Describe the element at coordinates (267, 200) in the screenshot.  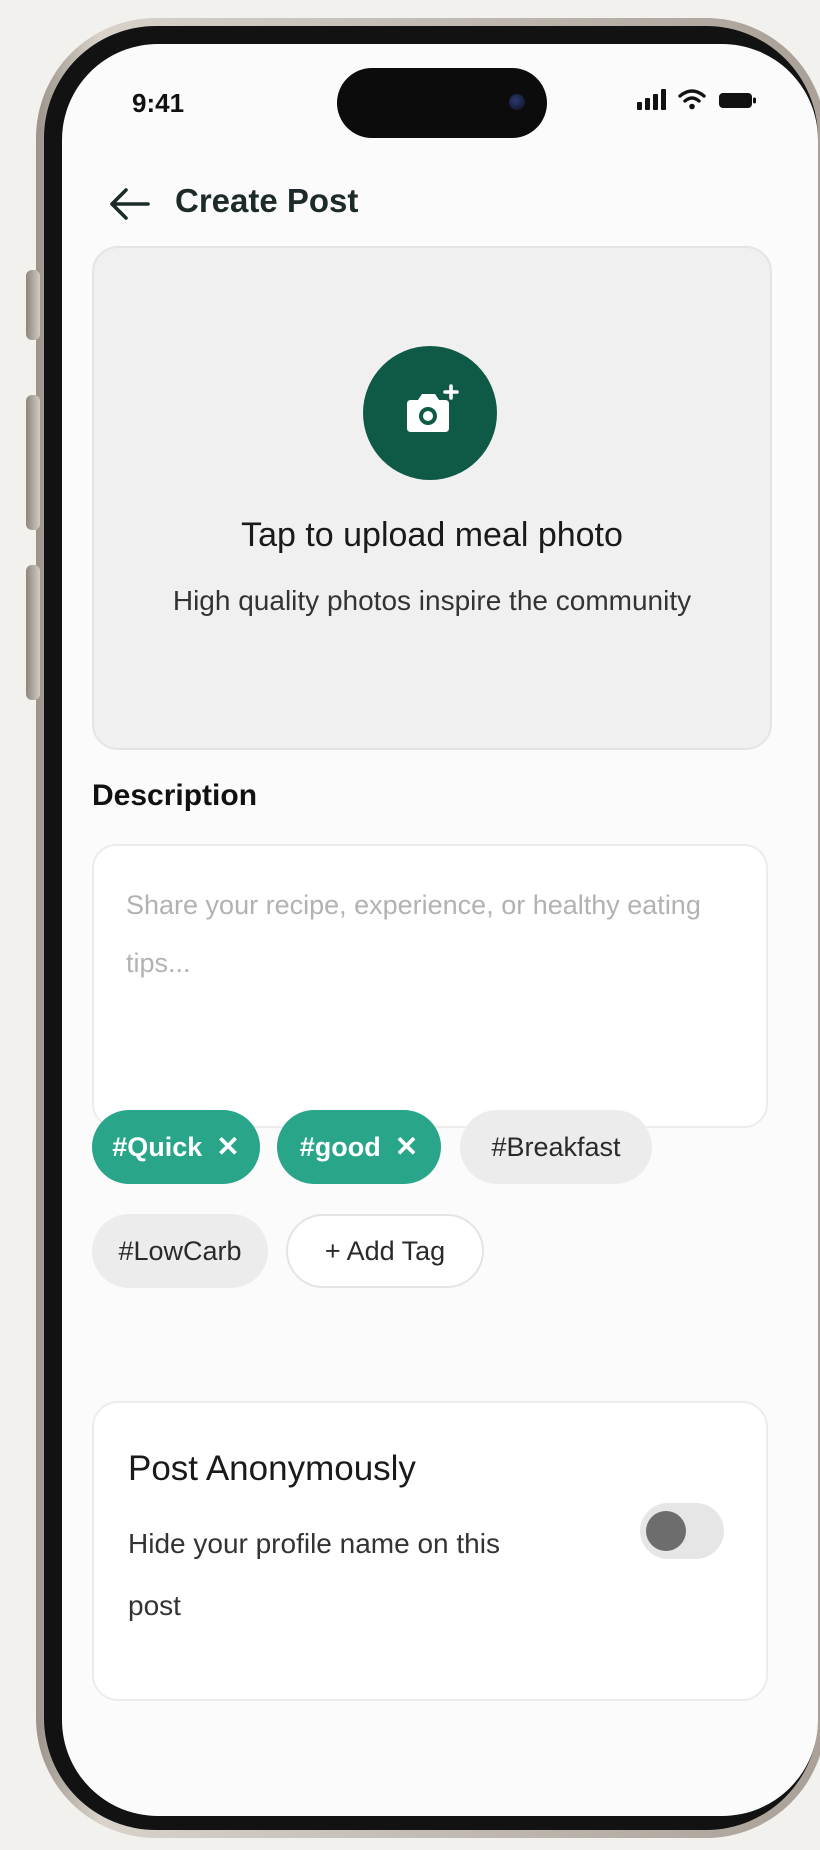
I see `page-title: Create Post` at that location.